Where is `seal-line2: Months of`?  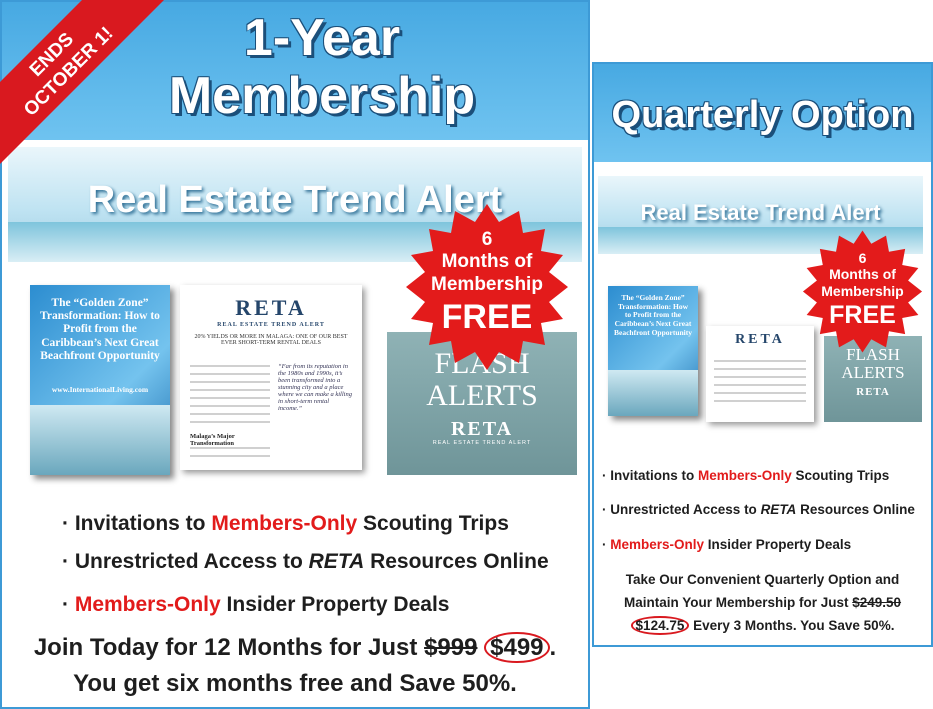 seal-line2: Months of is located at coordinates (487, 261).